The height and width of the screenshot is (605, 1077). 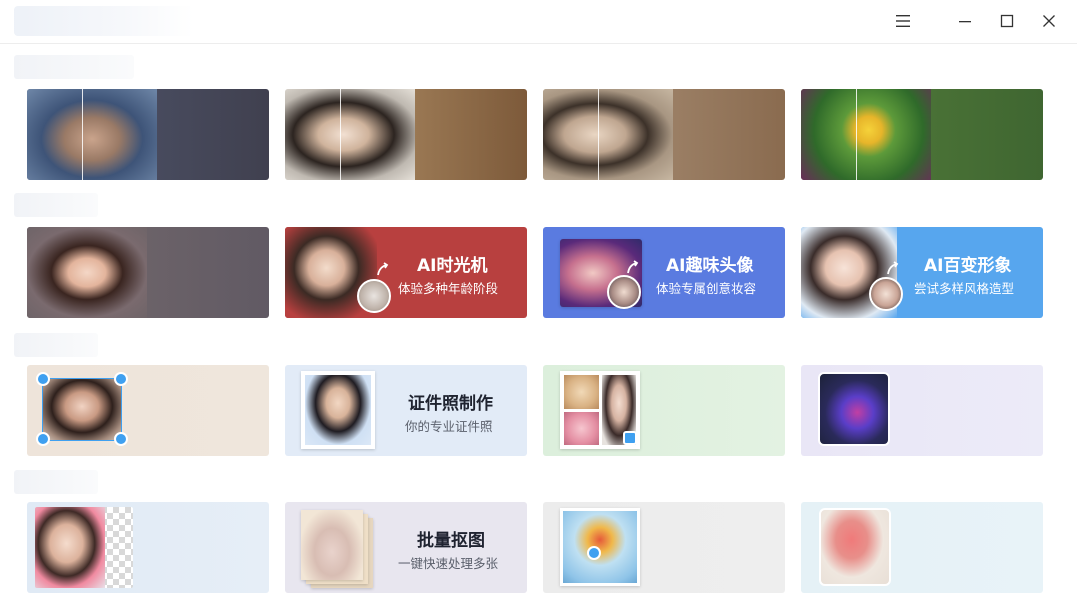 I want to click on collage-icon, so click(x=630, y=438).